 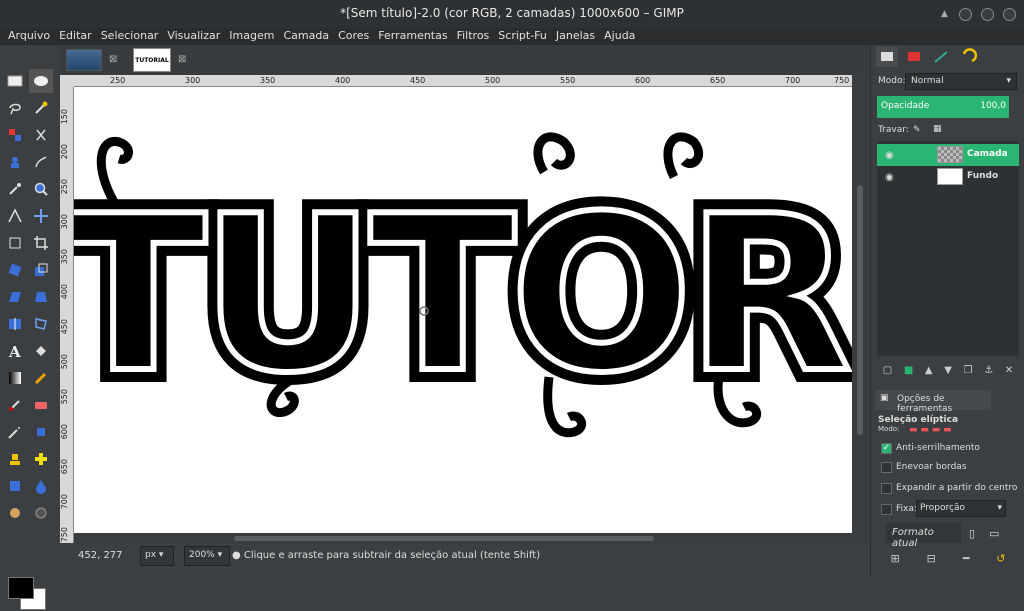 What do you see at coordinates (887, 370) in the screenshot?
I see `new-layer-icon: ▢` at bounding box center [887, 370].